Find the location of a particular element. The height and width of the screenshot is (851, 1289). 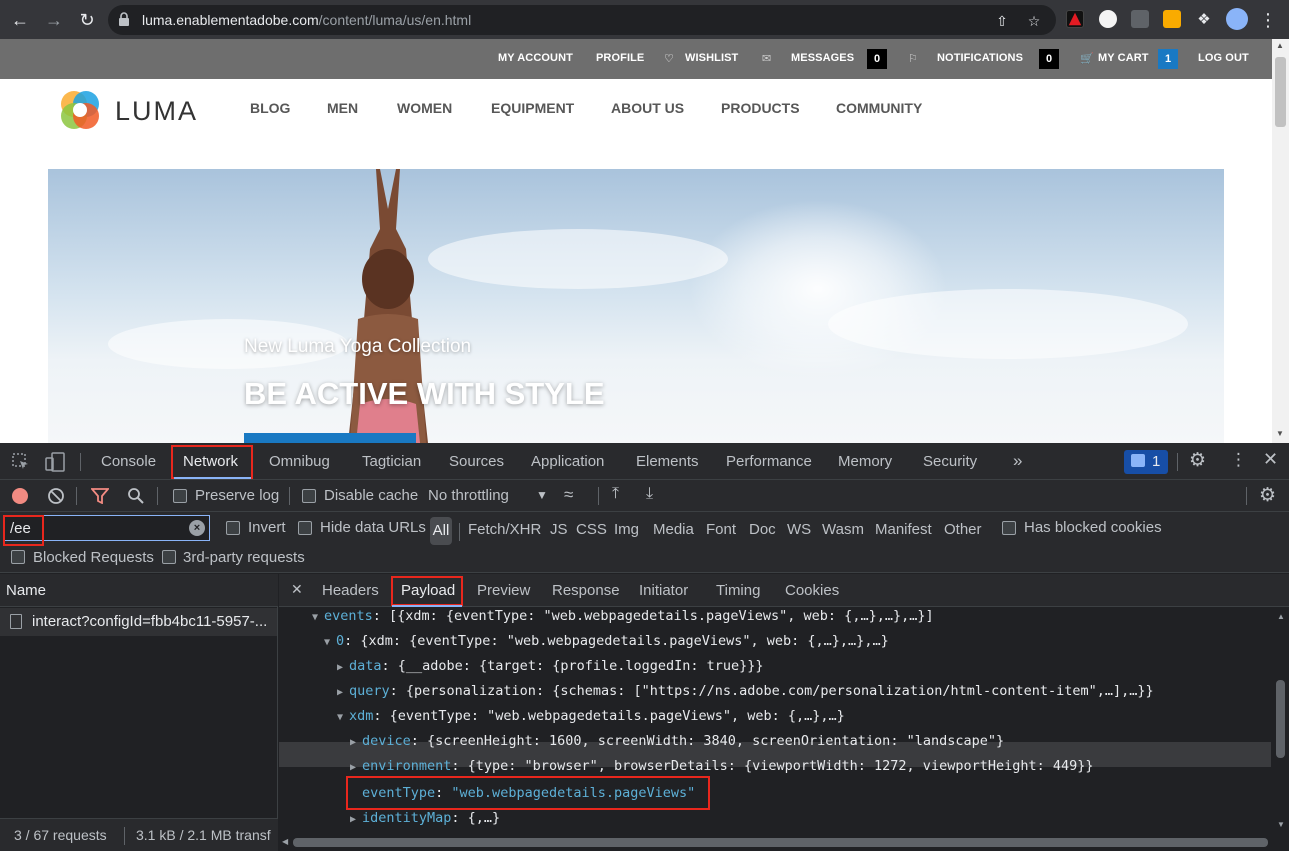

tab-console: Console is located at coordinates (128, 461).